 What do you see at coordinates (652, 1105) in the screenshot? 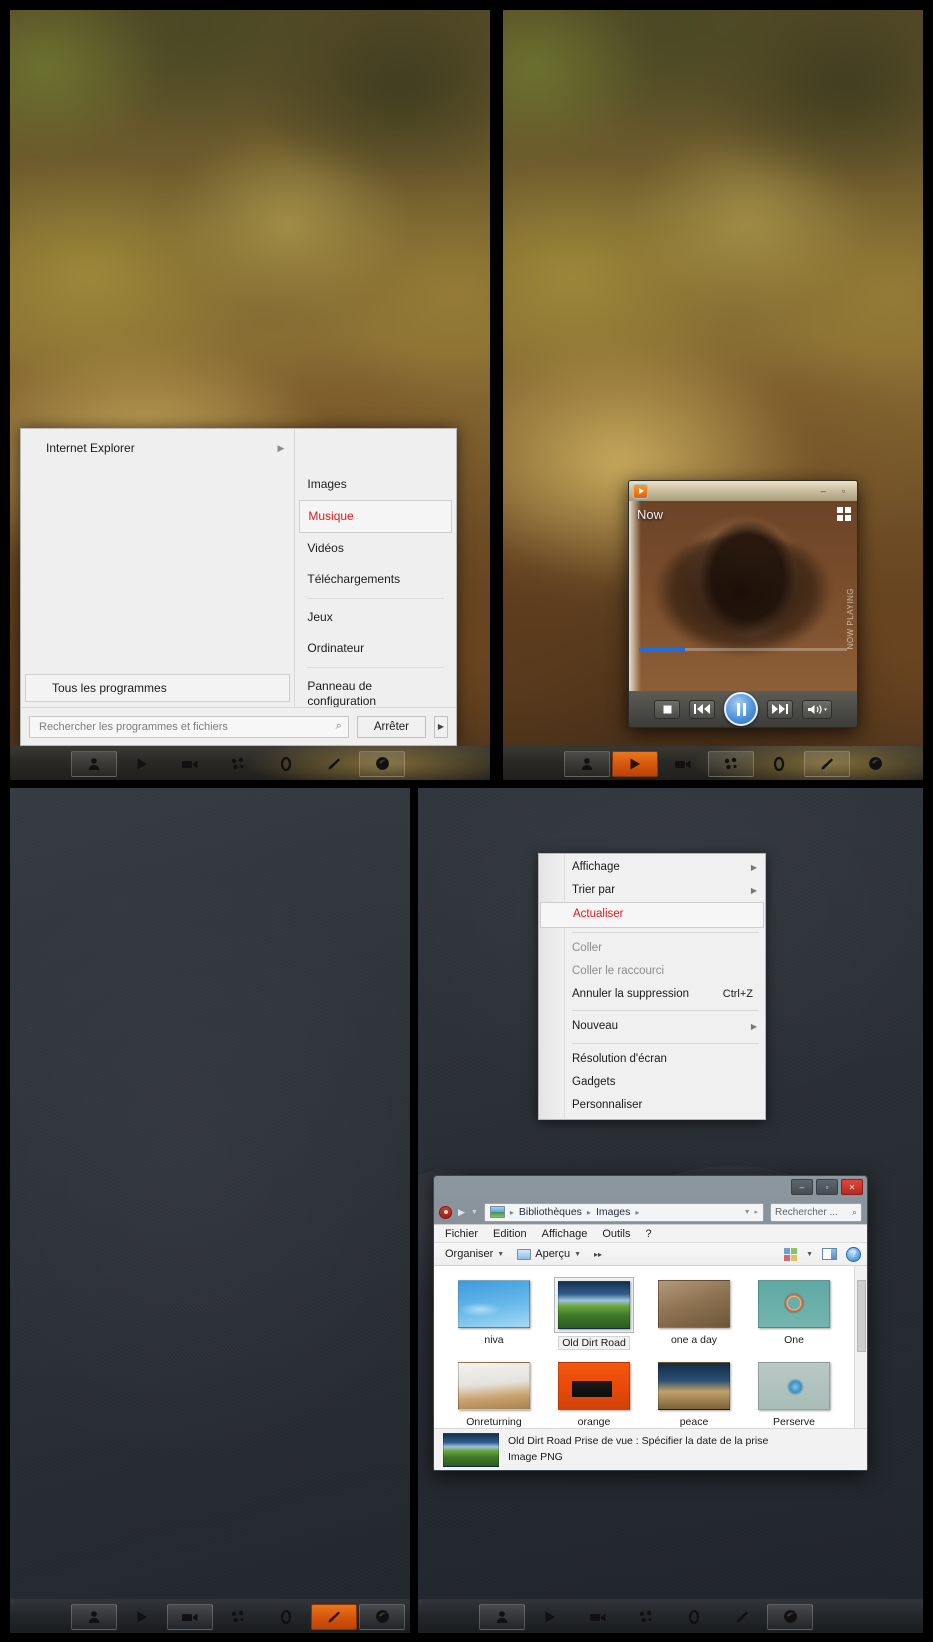
I see `context-menu-item-personnaliser: Personnaliser` at bounding box center [652, 1105].